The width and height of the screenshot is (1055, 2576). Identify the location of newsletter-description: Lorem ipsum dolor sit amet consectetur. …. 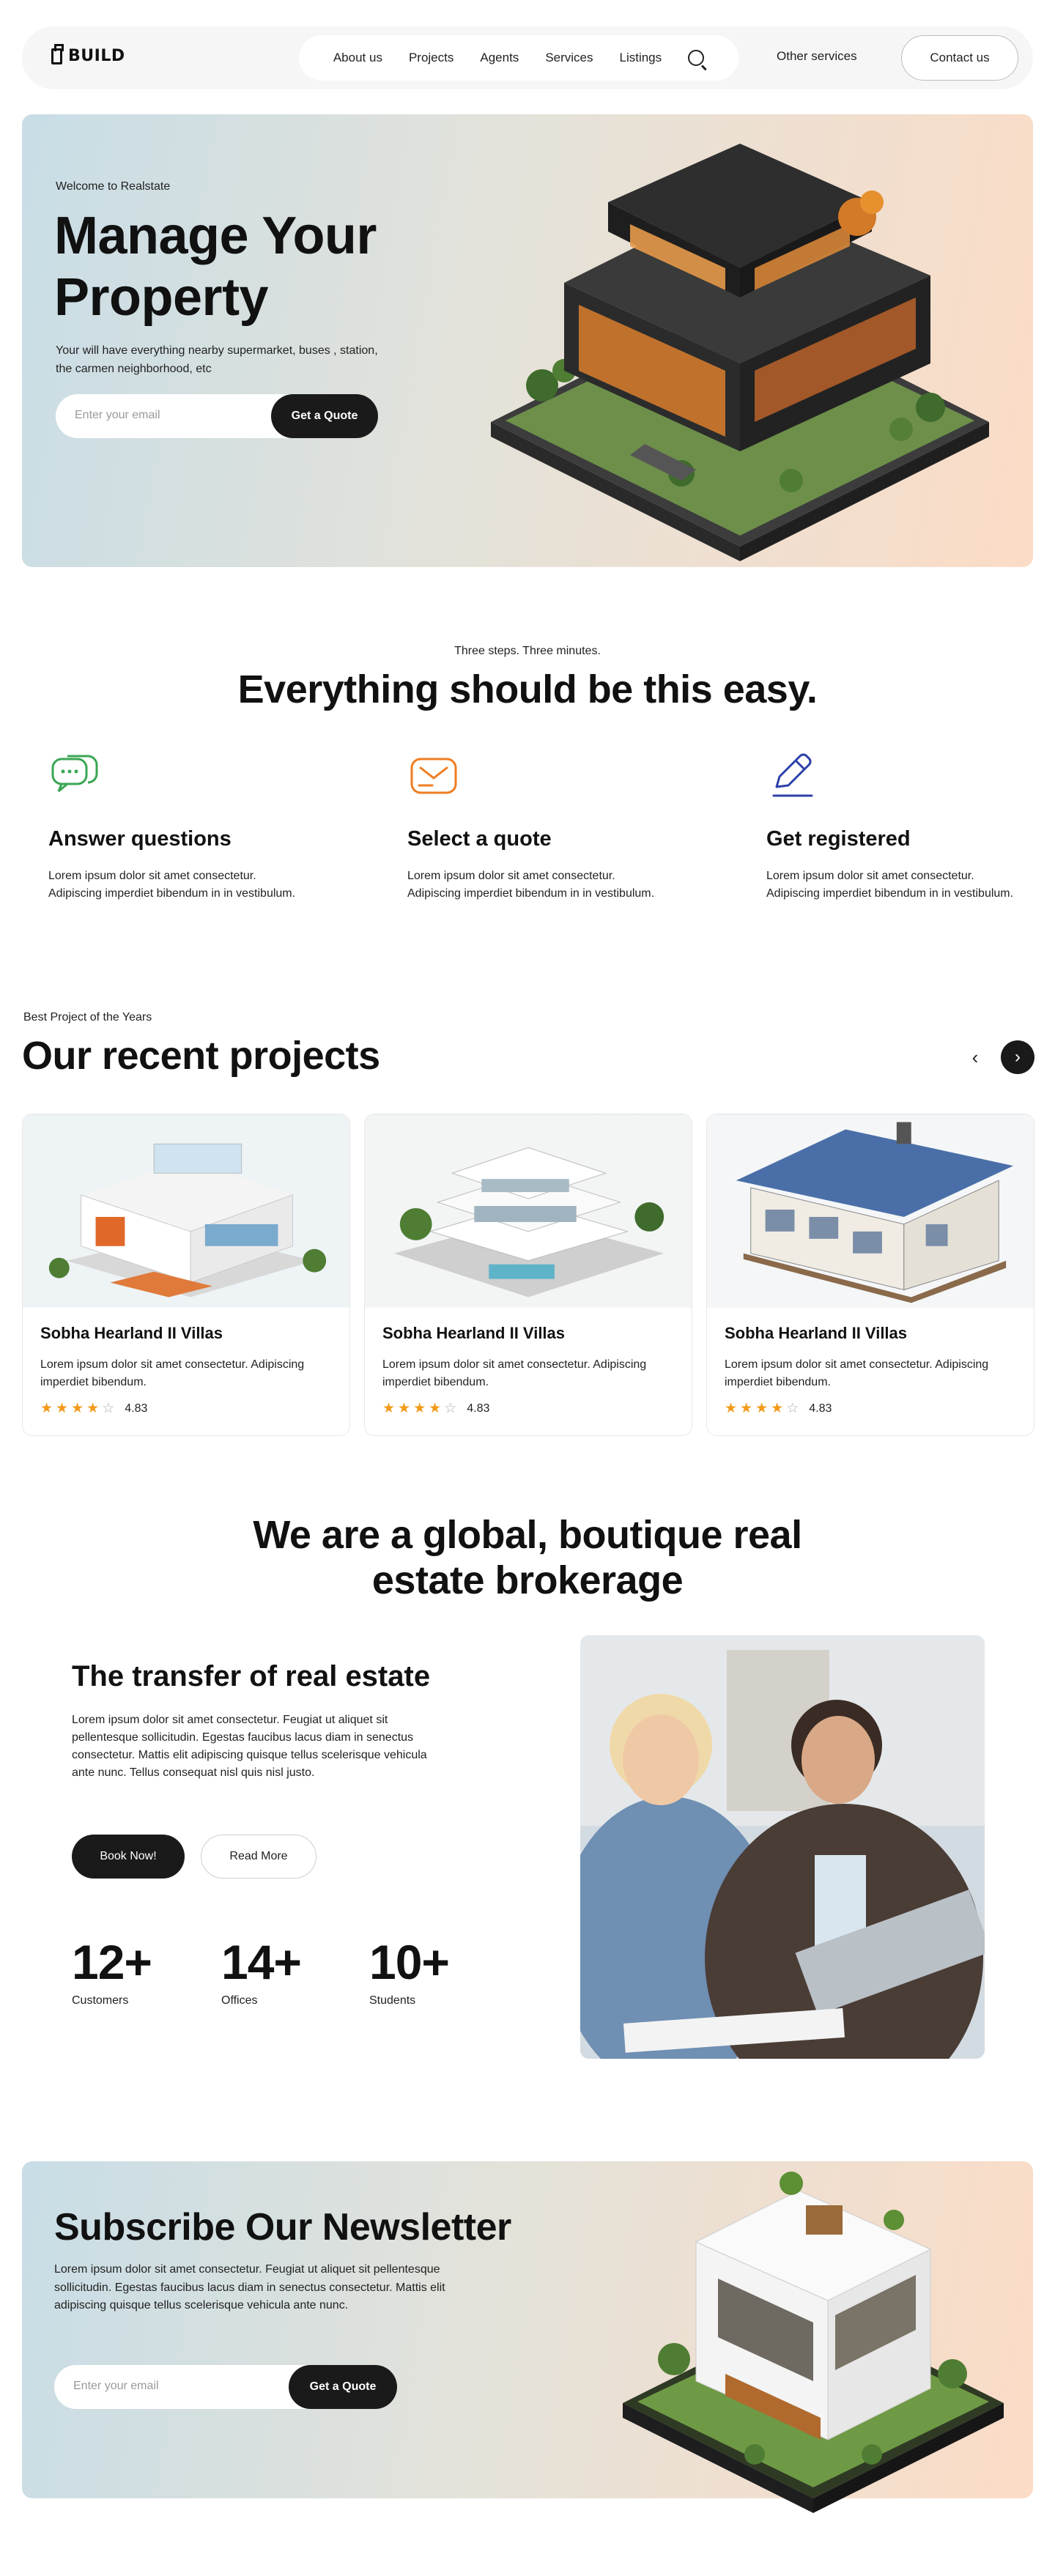
(249, 2287).